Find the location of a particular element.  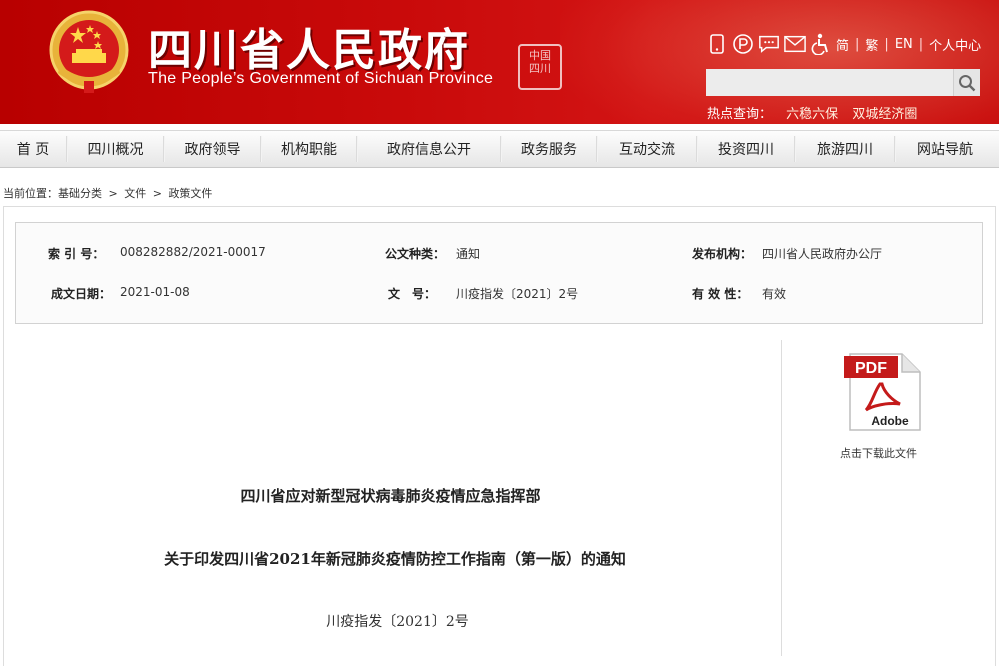

hot-link-twin-city: 双城经济圈 is located at coordinates (884, 114).